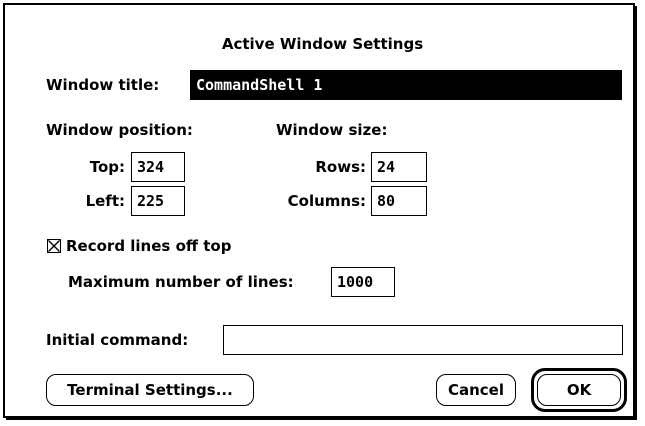  I want to click on max-lines-label: Maximum number of lines:, so click(181, 282).